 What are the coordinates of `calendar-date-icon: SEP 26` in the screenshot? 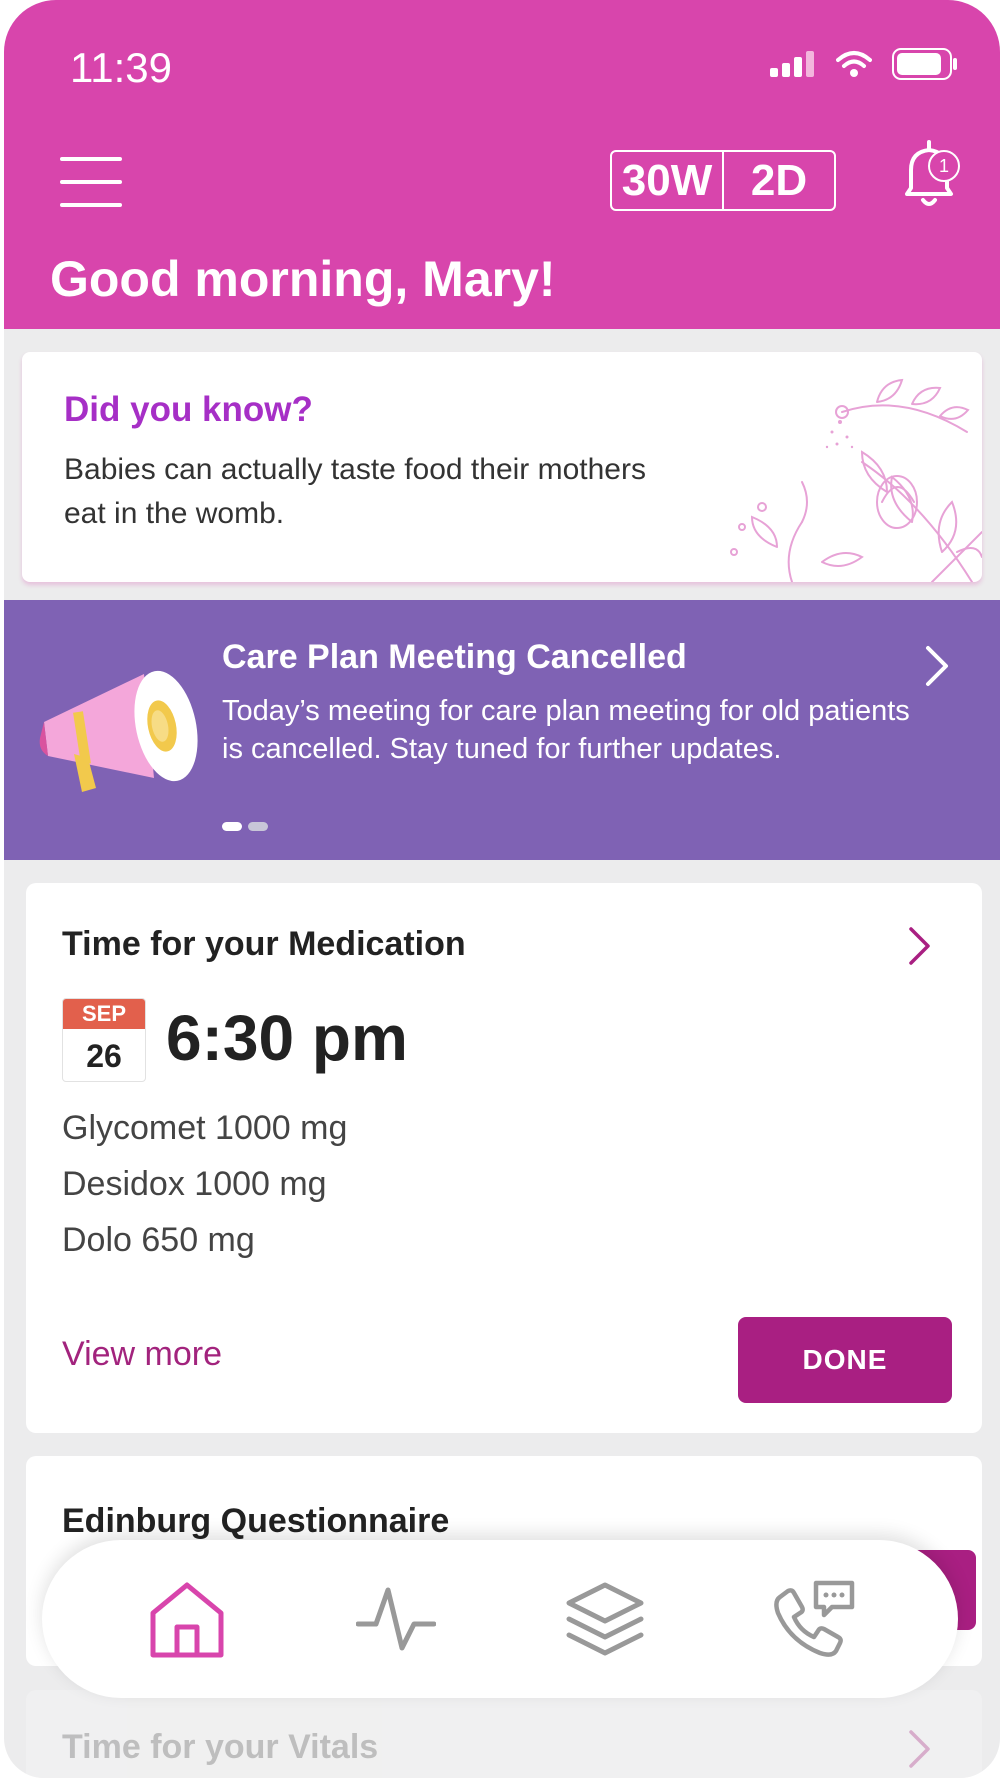 It's located at (104, 1040).